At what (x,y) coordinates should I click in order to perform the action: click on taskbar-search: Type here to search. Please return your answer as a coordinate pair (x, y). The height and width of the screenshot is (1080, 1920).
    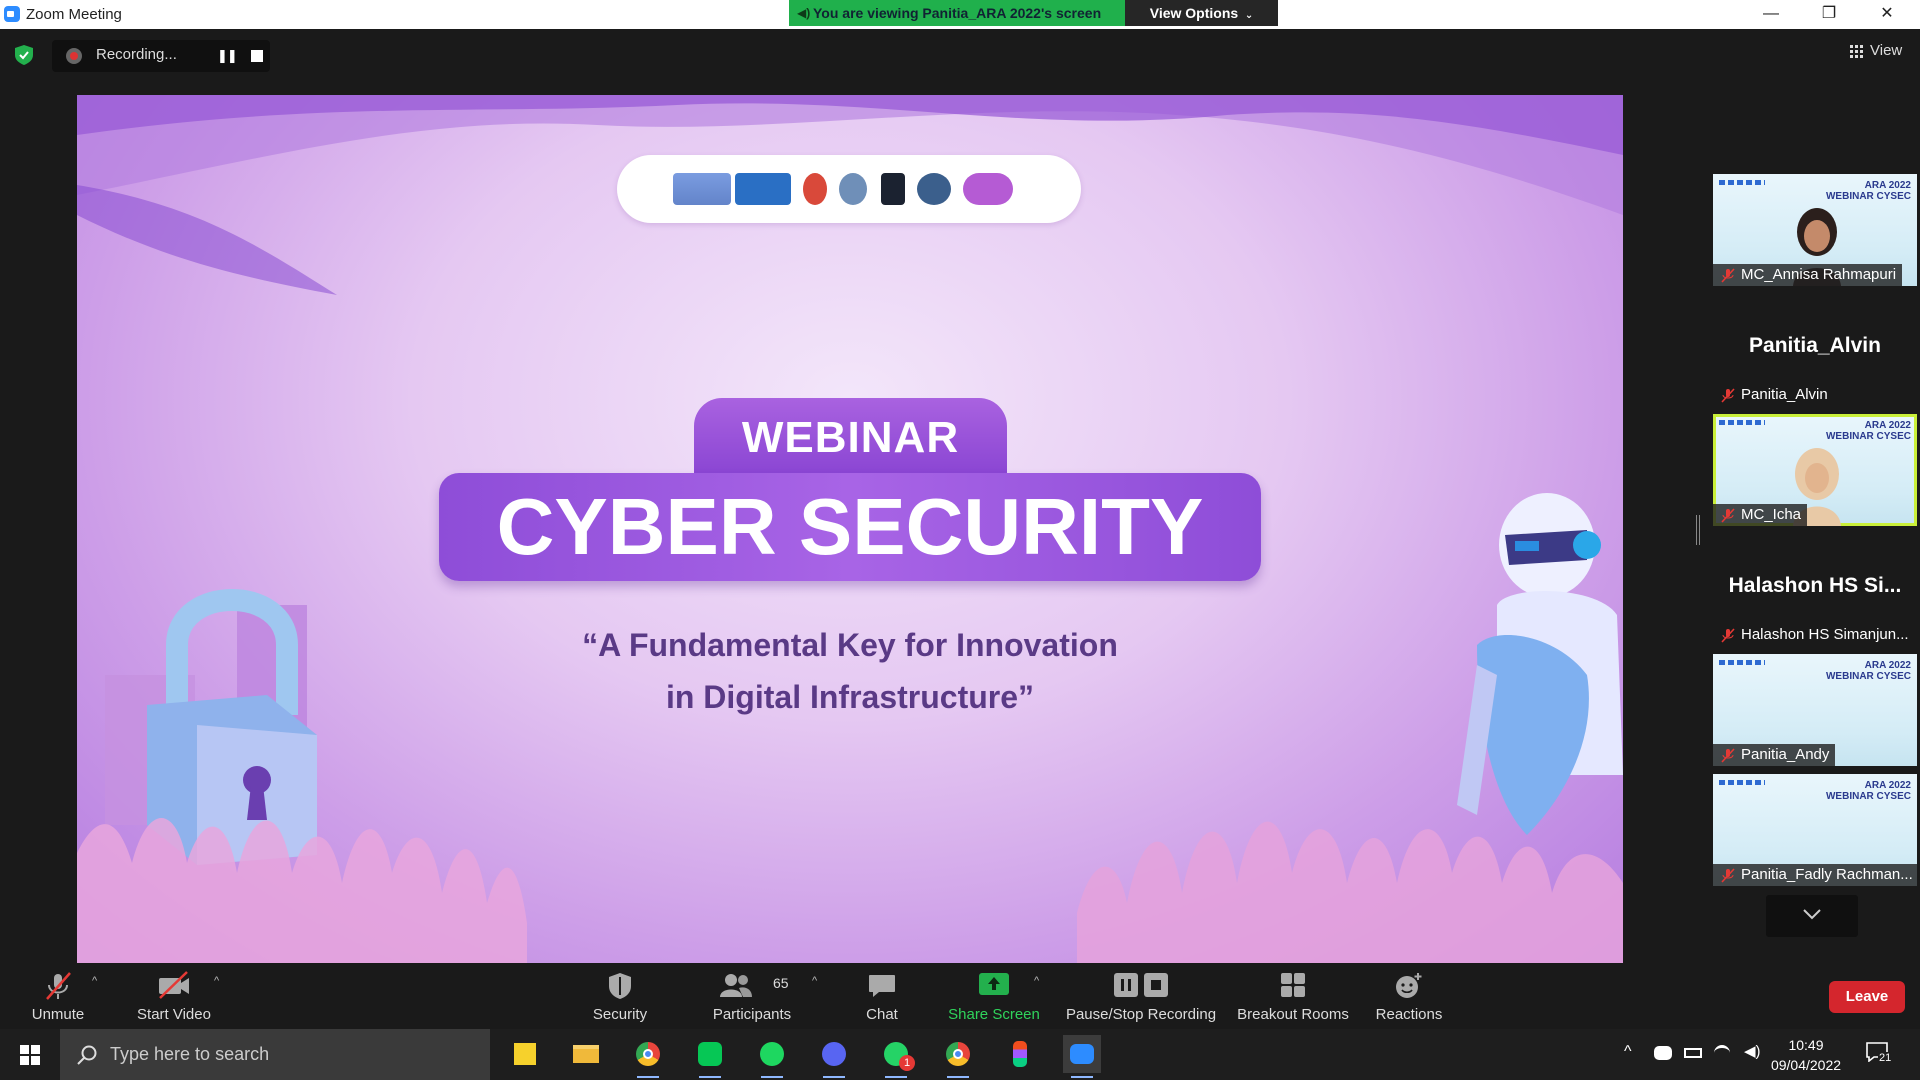
    Looking at the image, I should click on (275, 1054).